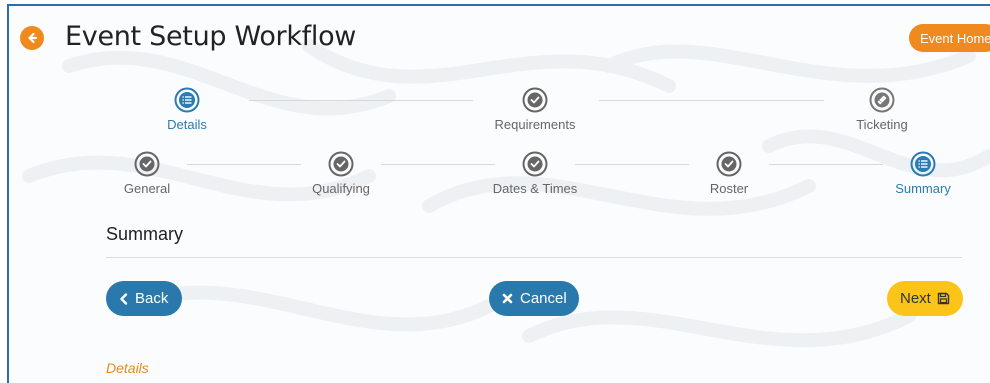 The image size is (990, 383). I want to click on page-title: Event Setup Workflow, so click(211, 36).